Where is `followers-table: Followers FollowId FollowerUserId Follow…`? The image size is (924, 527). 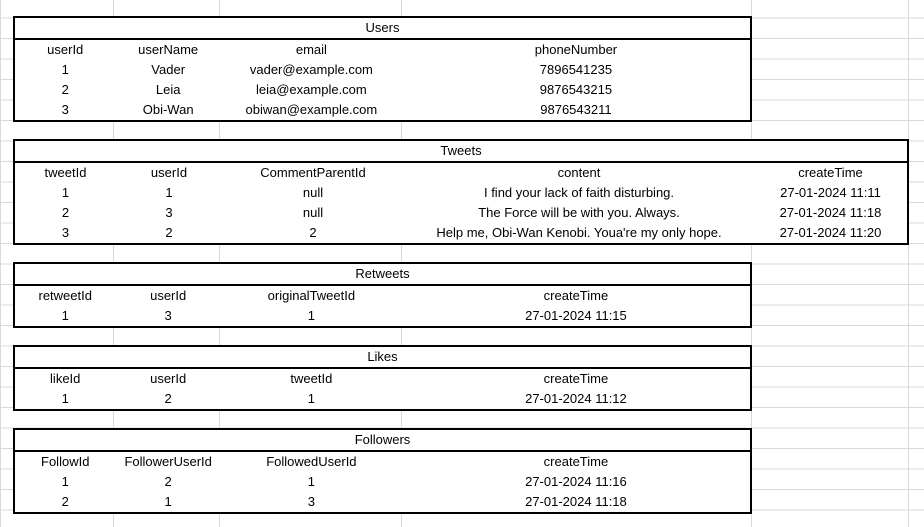
followers-table: Followers FollowId FollowerUserId Follow… is located at coordinates (382, 471).